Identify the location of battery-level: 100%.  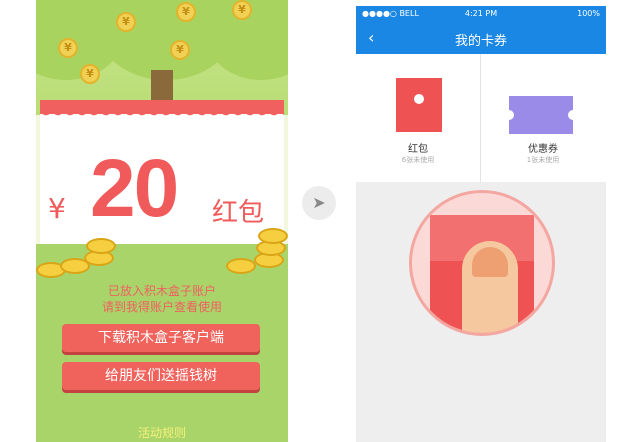
(588, 13).